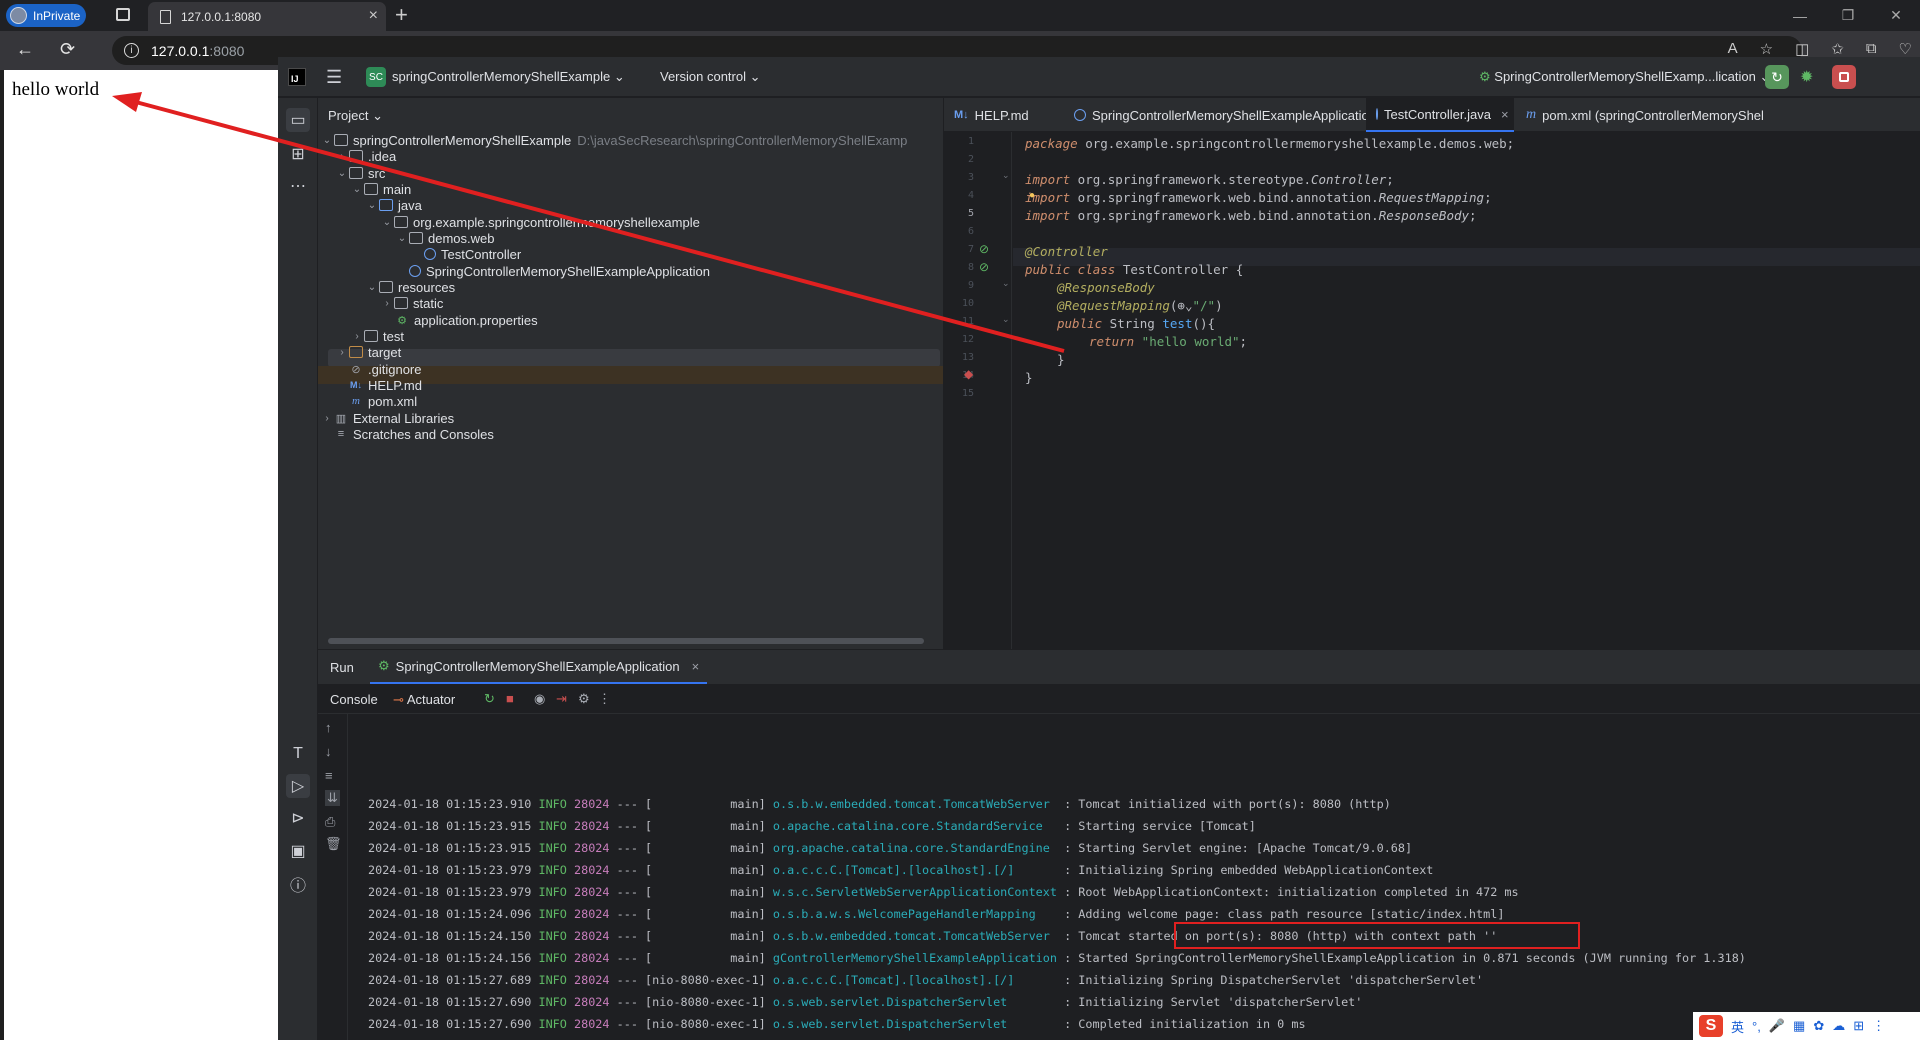 This screenshot has height=1040, width=1920. What do you see at coordinates (1799, 1026) in the screenshot?
I see `keyboard-icon: ▦` at bounding box center [1799, 1026].